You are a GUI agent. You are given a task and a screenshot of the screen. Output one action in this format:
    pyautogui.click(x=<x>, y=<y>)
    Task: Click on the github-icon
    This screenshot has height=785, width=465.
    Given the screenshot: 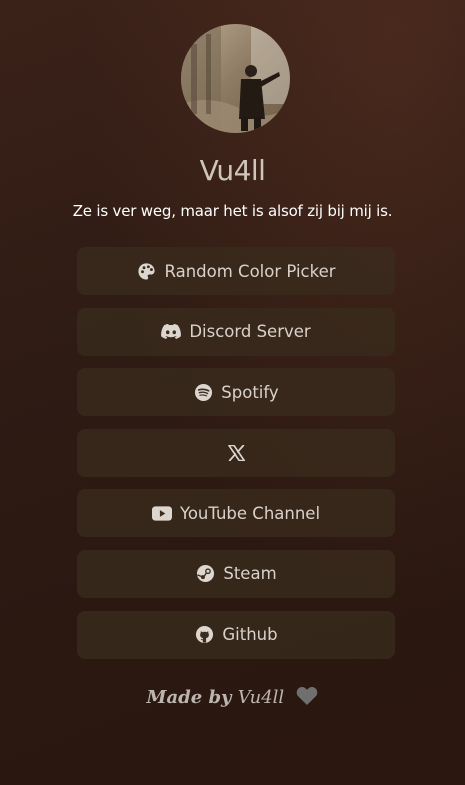 What is the action you would take?
    pyautogui.click(x=204, y=635)
    